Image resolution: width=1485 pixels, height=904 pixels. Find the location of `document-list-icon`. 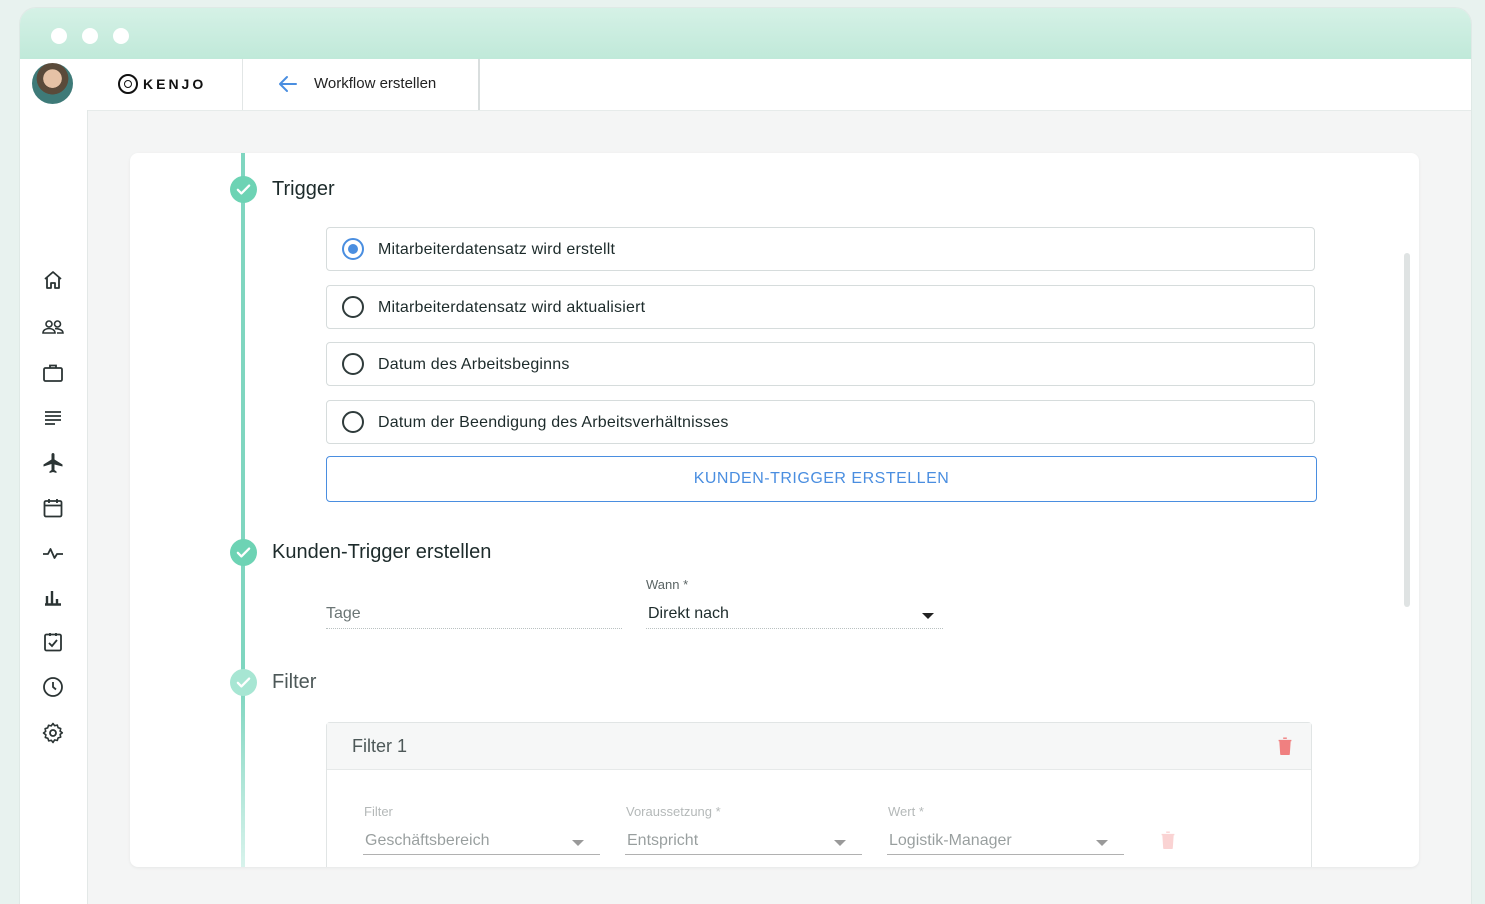

document-list-icon is located at coordinates (53, 418).